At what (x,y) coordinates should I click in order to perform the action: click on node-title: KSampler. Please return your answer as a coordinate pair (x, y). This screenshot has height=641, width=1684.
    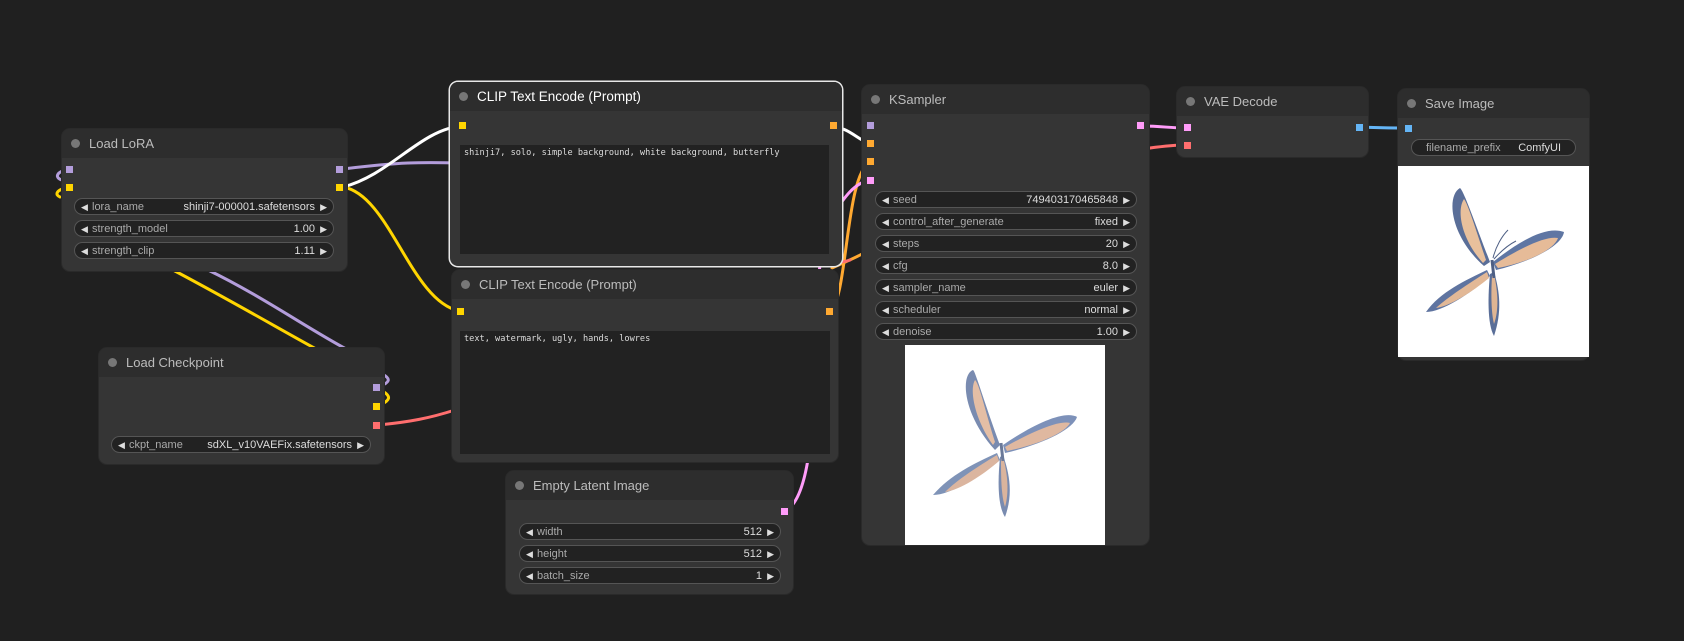
    Looking at the image, I should click on (1005, 99).